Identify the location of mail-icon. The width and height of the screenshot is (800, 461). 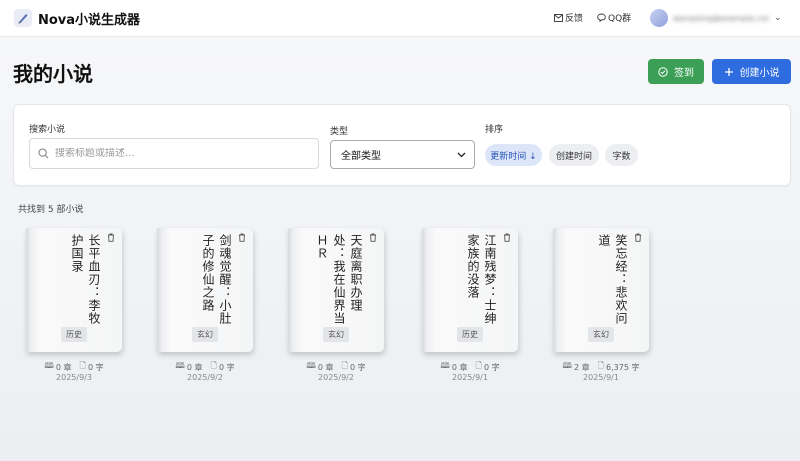
(558, 17).